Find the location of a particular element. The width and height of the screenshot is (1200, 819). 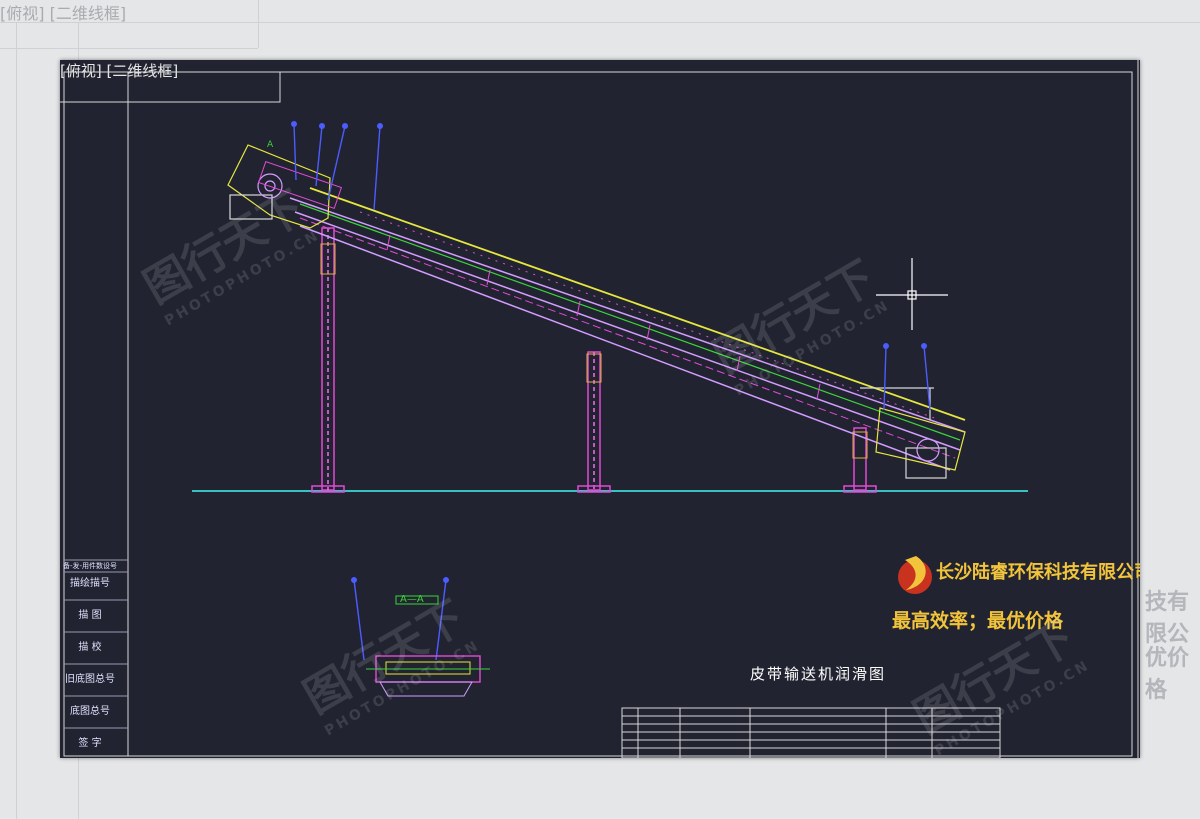

title-block-cell: 旧底图总号 is located at coordinates (90, 679).